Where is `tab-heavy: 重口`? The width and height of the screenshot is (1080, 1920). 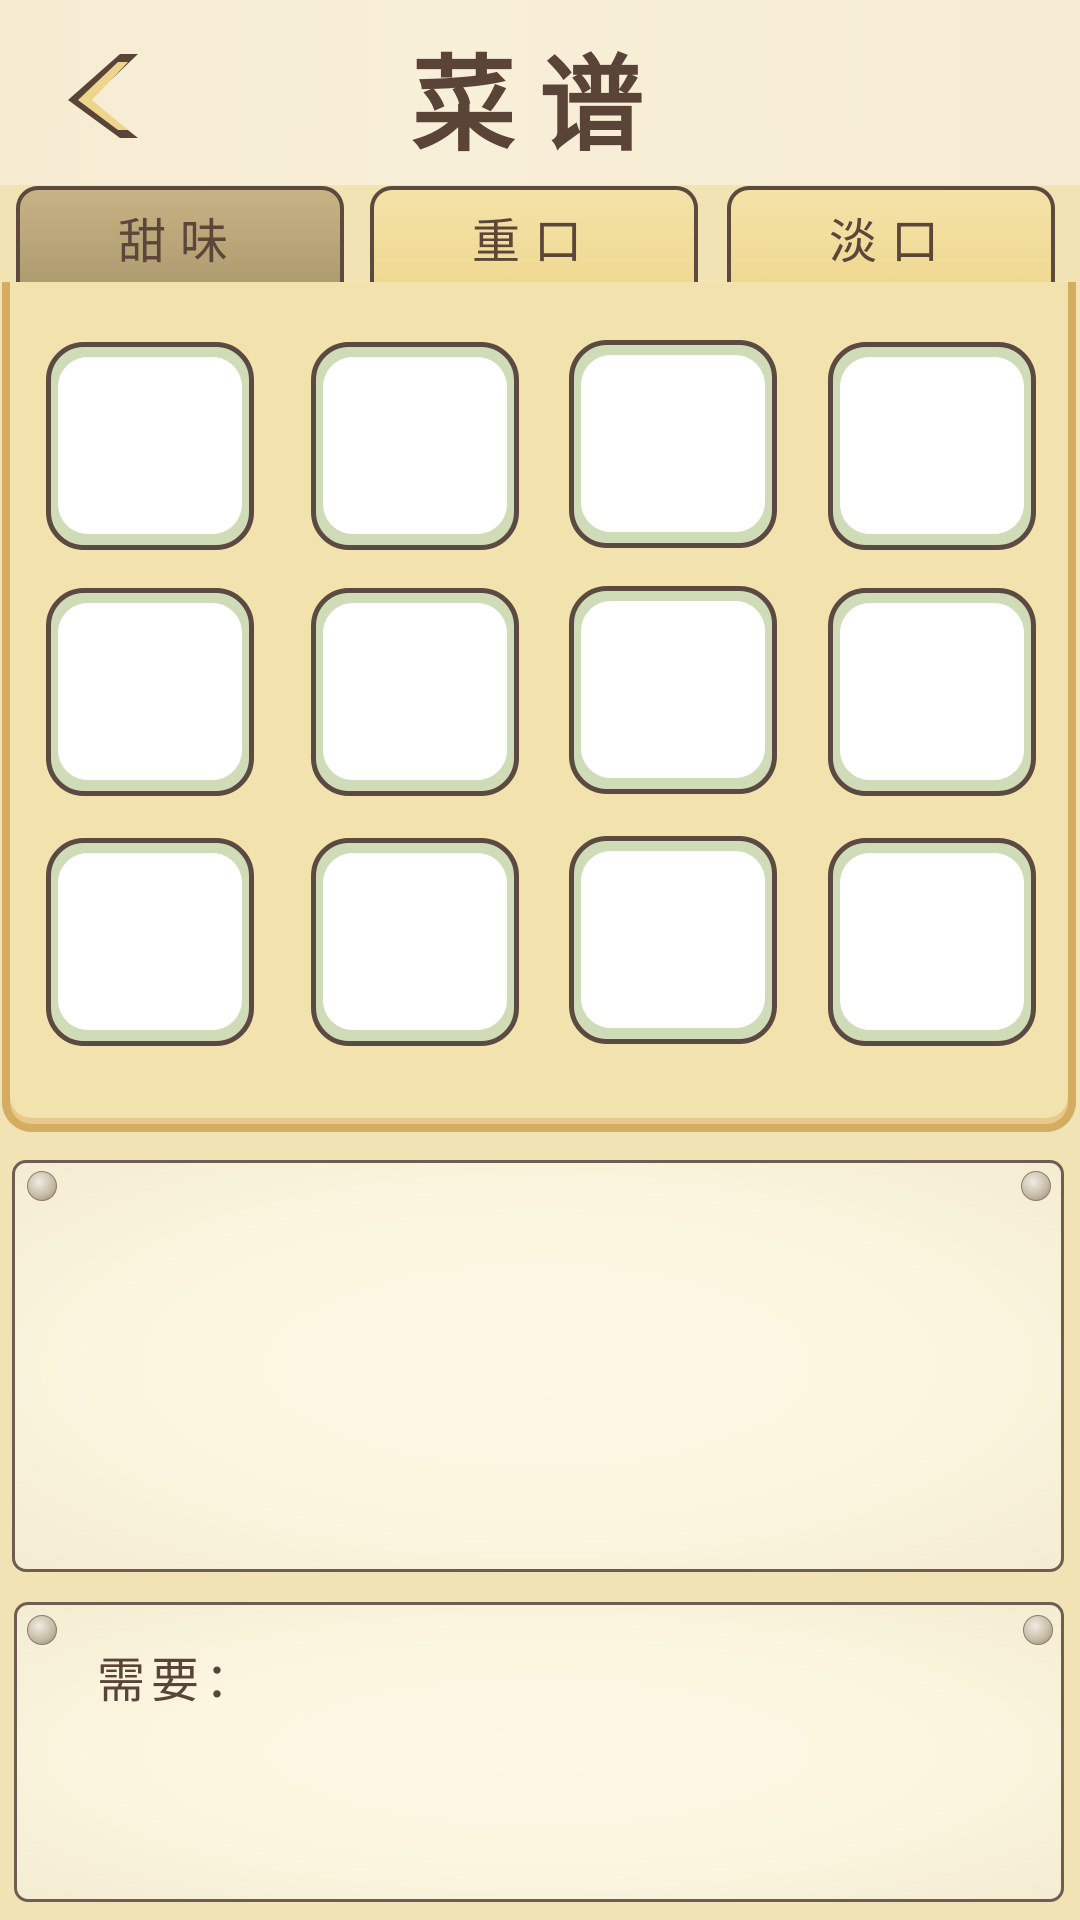
tab-heavy: 重口 is located at coordinates (534, 234).